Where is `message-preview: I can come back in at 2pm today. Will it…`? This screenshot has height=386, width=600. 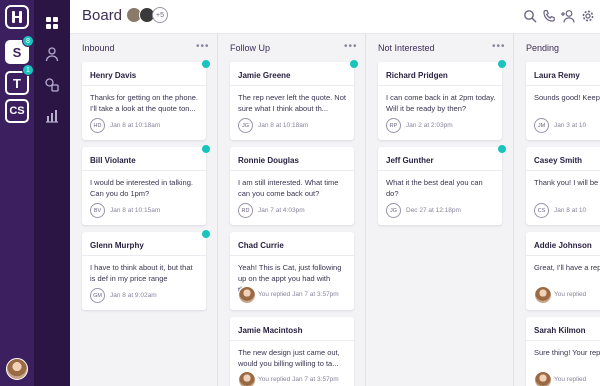
message-preview: I can come back in at 2pm today. Will it… is located at coordinates (441, 103).